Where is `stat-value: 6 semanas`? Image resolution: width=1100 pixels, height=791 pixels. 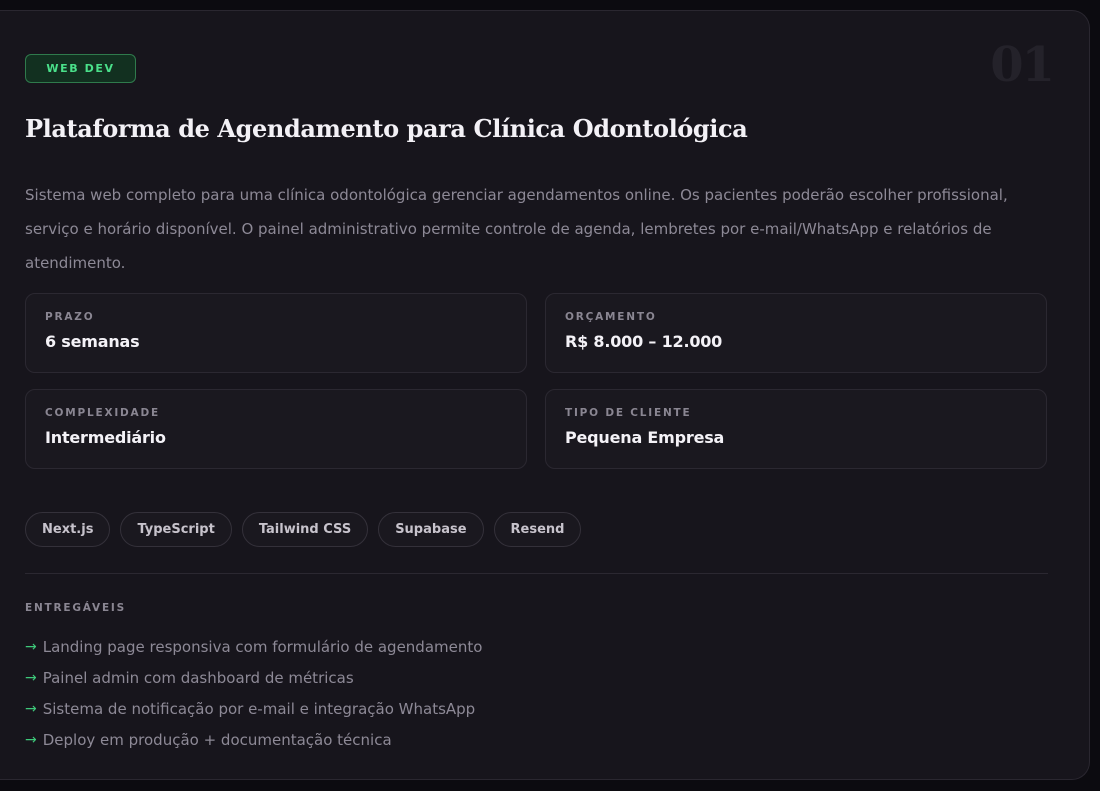
stat-value: 6 semanas is located at coordinates (92, 341).